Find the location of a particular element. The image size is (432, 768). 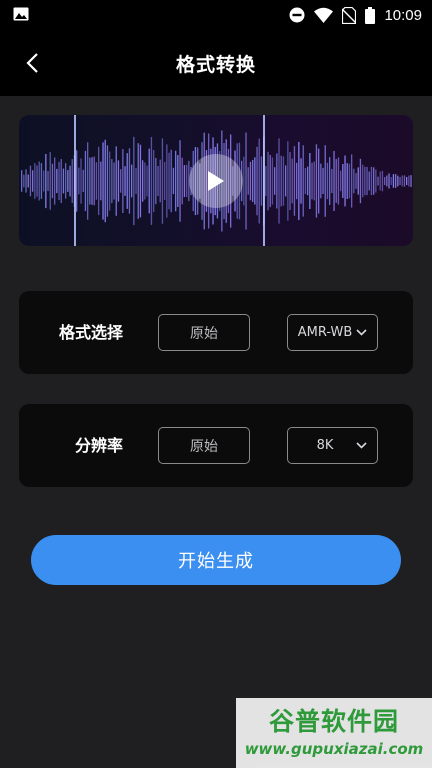

play-icon is located at coordinates (216, 181).